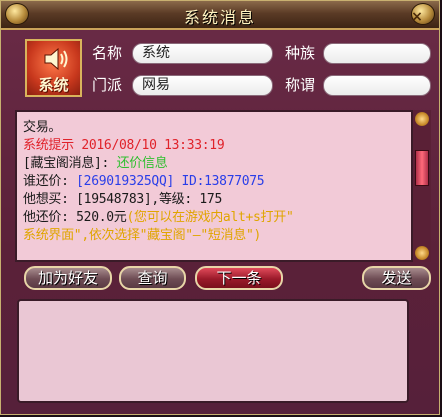  What do you see at coordinates (377, 53) in the screenshot?
I see `race-field` at bounding box center [377, 53].